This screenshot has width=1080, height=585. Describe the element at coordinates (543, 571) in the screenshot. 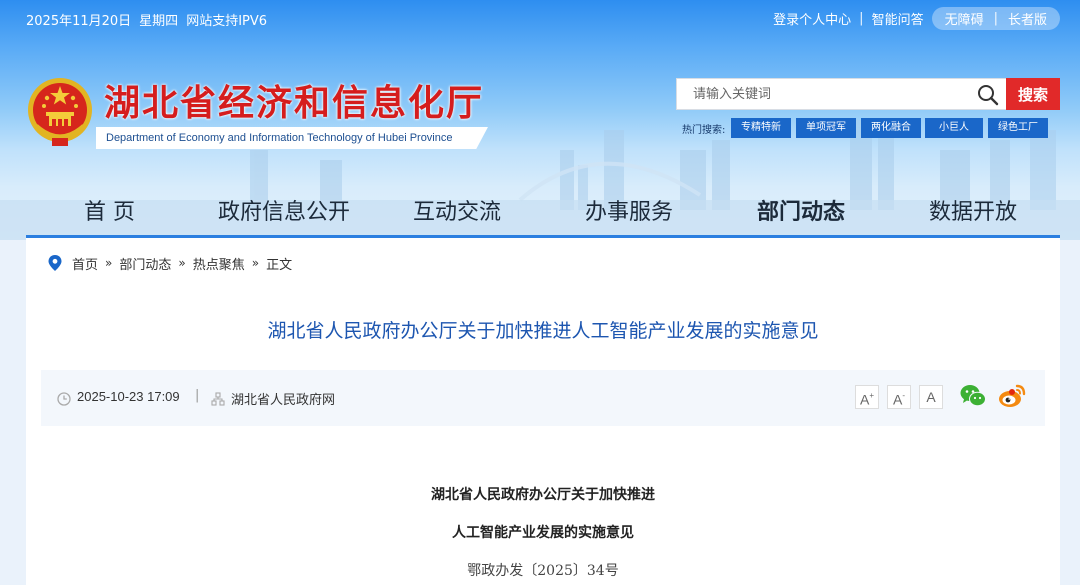

I see `doc-number: 鄂政办发〔2025〕34号` at that location.